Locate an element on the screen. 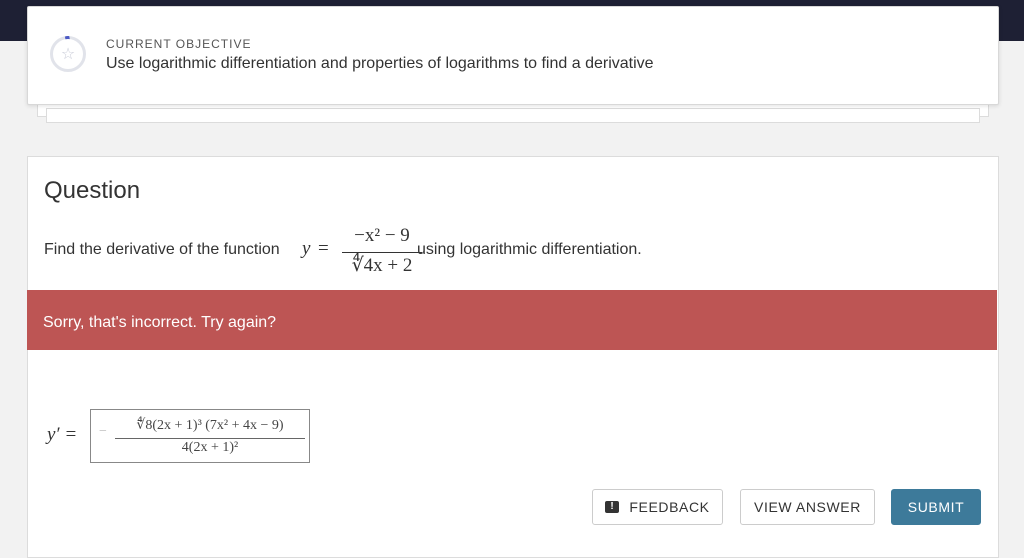 The image size is (1024, 558). view-answer-button: VIEW ANSWER is located at coordinates (807, 507).